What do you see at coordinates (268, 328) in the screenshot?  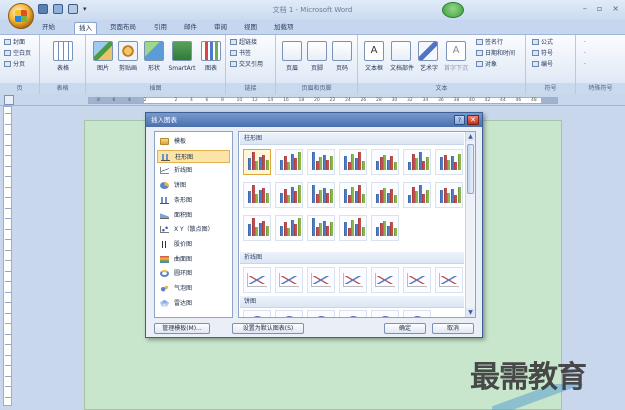 I see `set-default-chart-button: 设置为默认图表(S)` at bounding box center [268, 328].